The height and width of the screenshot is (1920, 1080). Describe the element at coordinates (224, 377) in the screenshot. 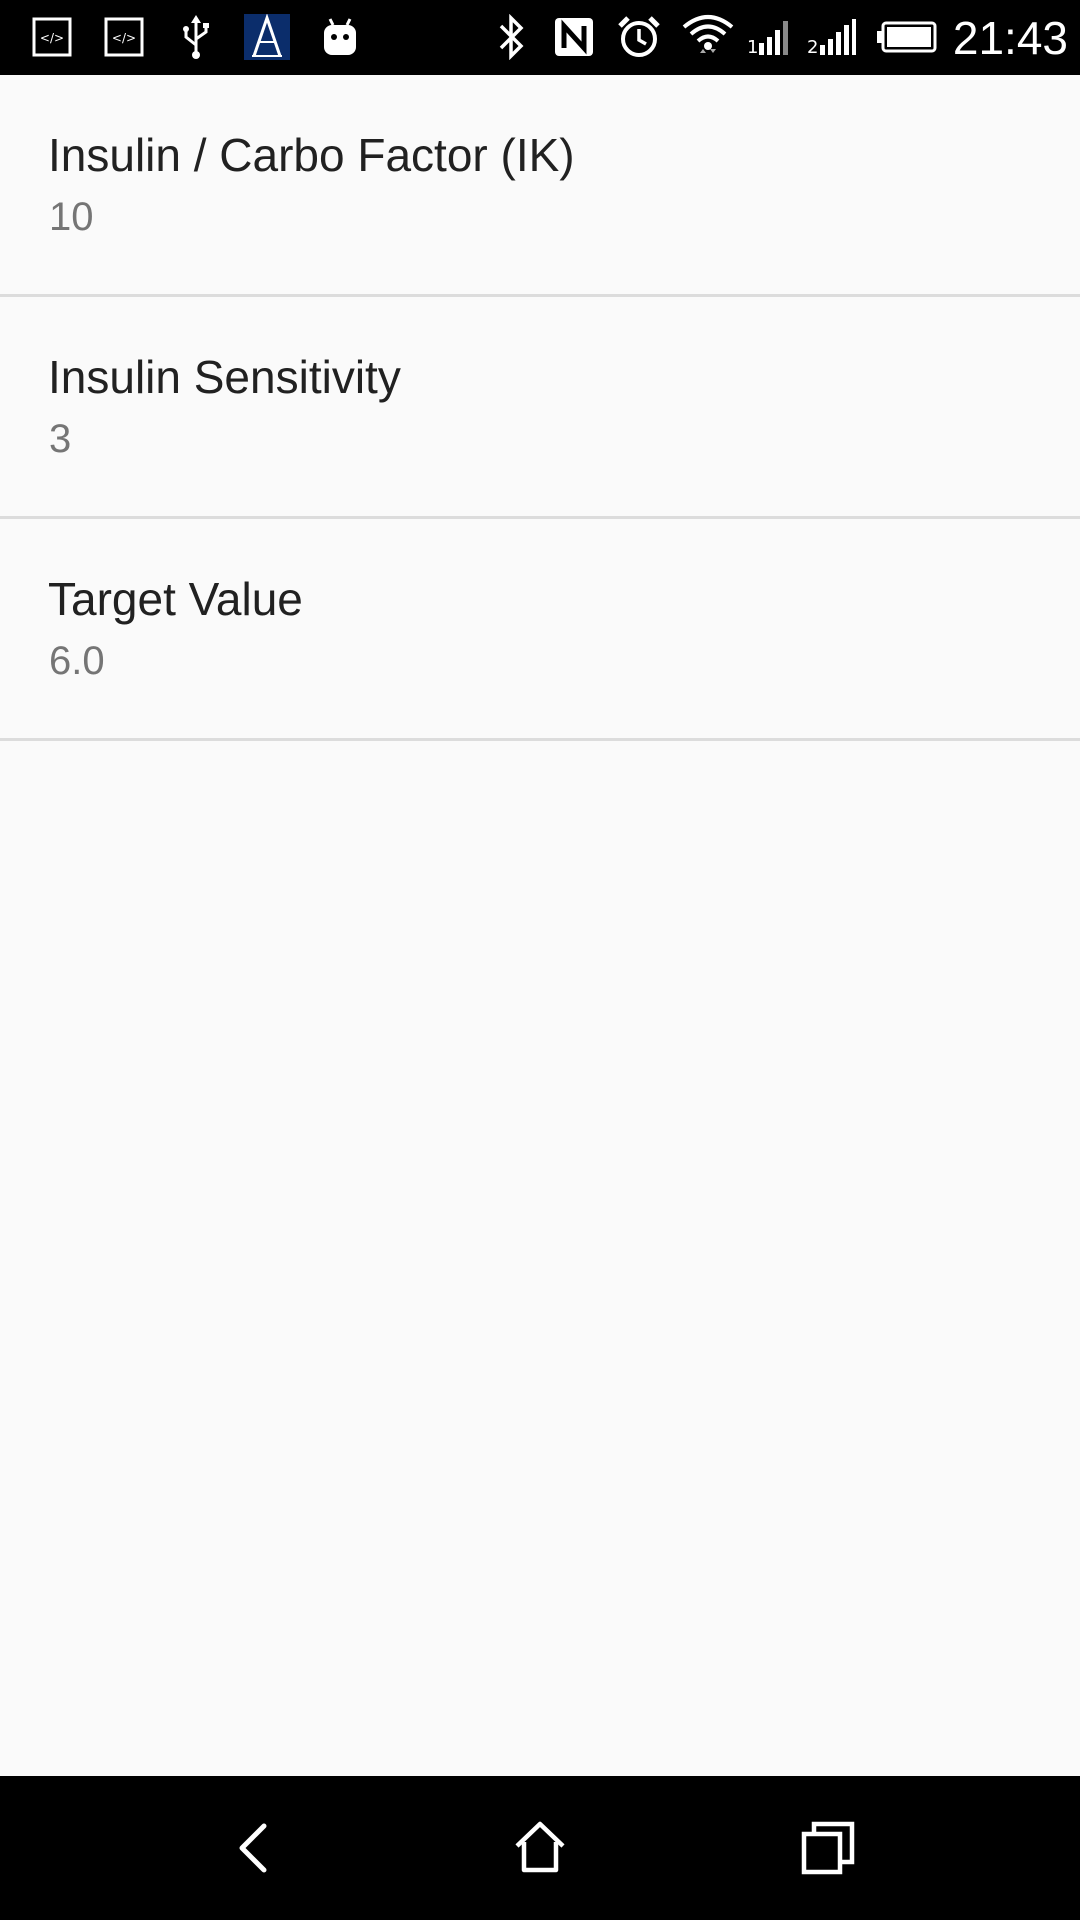

I see `preference-title: Insulin Sensitivity` at that location.